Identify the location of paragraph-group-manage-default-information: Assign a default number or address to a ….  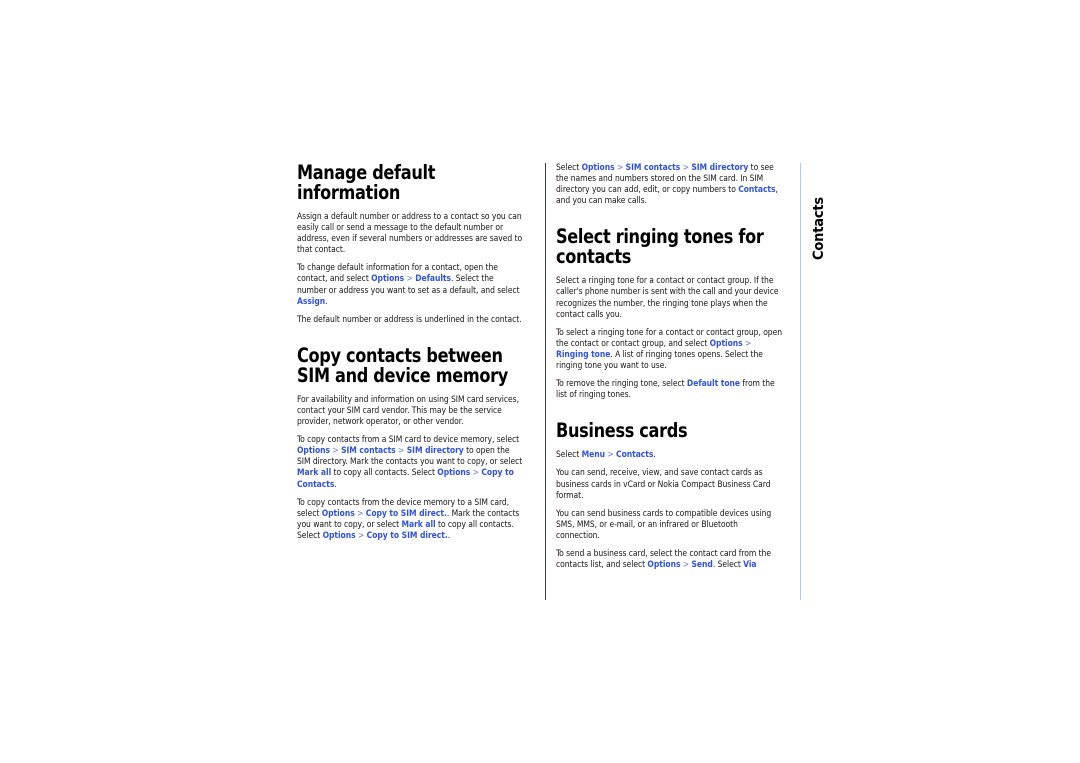
(419, 269).